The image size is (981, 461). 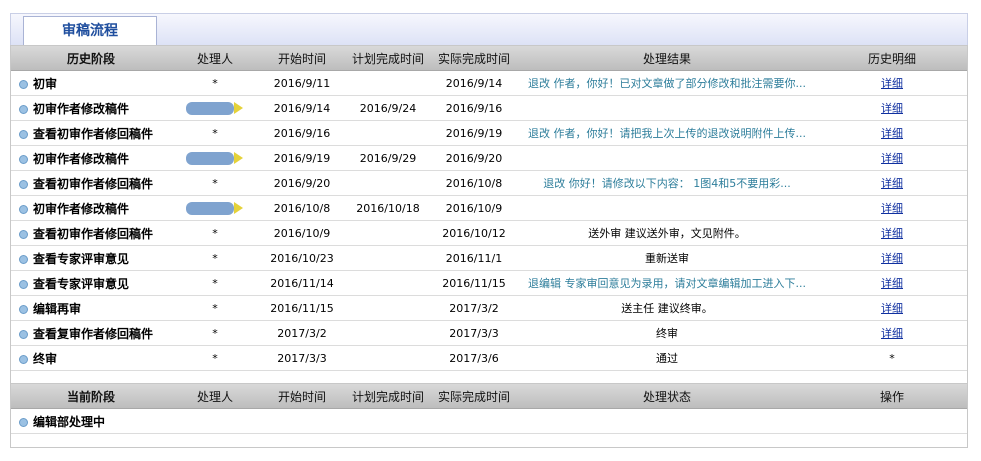 What do you see at coordinates (302, 83) in the screenshot?
I see `start-time-cell: 2016/9/11` at bounding box center [302, 83].